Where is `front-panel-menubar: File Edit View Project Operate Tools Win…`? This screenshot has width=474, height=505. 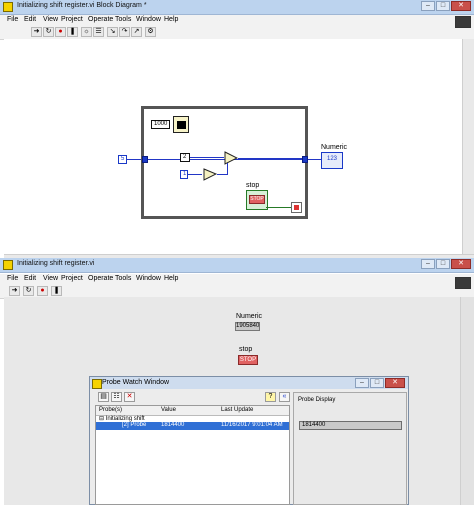 front-panel-menubar: File Edit View Project Operate Tools Win… is located at coordinates (237, 279).